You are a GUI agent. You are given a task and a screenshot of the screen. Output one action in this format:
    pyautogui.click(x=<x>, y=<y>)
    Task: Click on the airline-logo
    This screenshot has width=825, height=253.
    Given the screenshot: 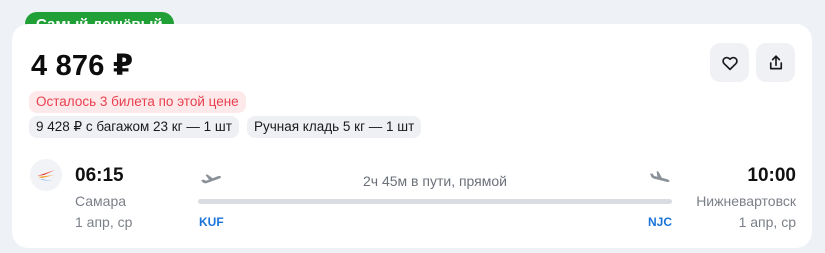 What is the action you would take?
    pyautogui.click(x=46, y=175)
    